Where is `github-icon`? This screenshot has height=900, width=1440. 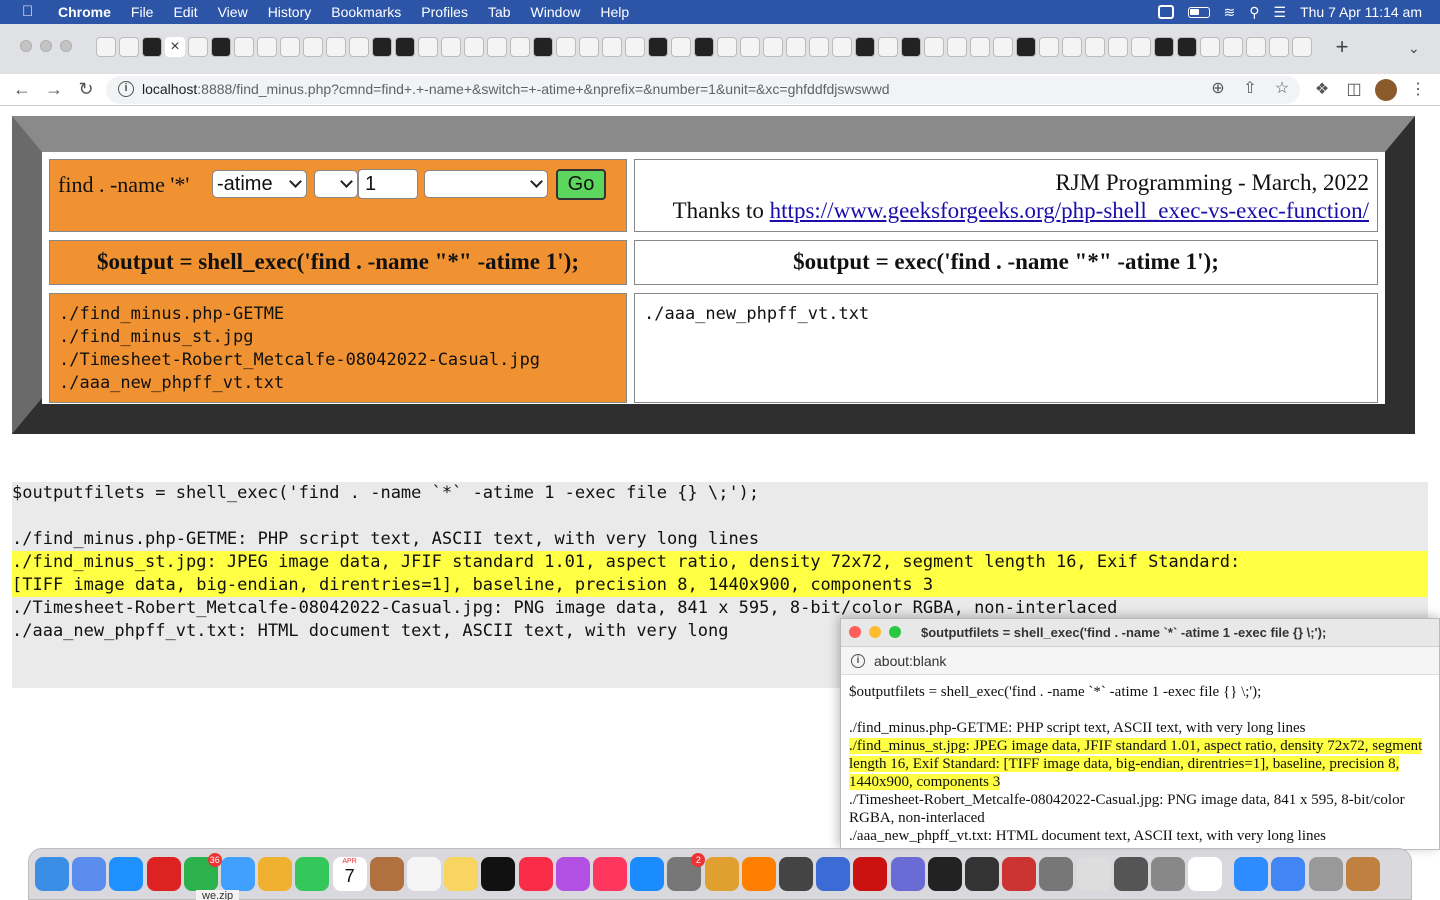
github-icon is located at coordinates (982, 874).